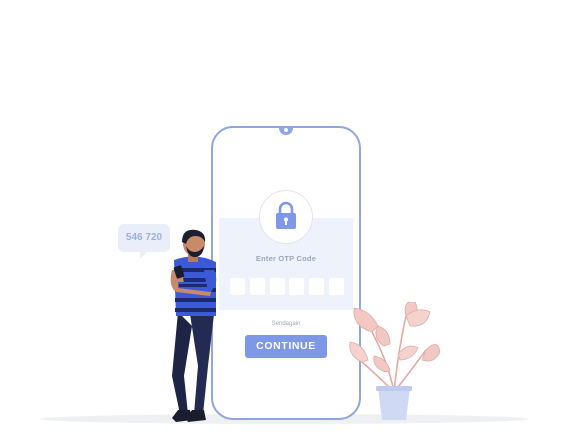 This screenshot has height=438, width=569. I want to click on man-figure, so click(193, 325).